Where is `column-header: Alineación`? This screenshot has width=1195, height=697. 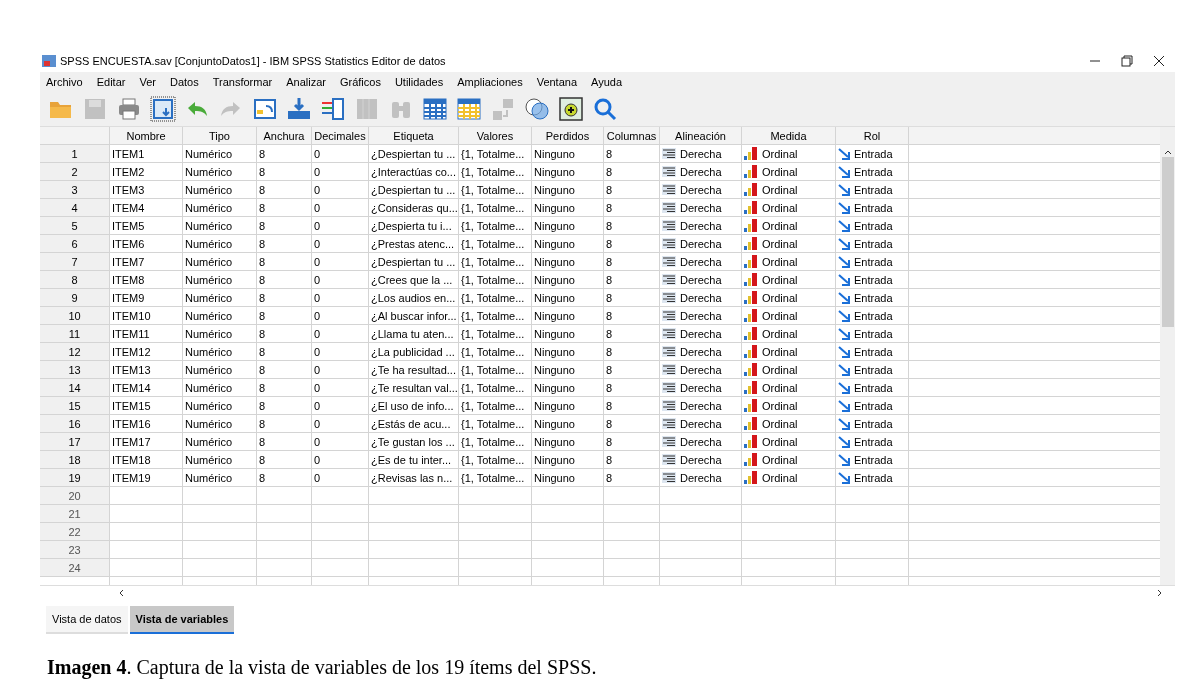 column-header: Alineación is located at coordinates (701, 136).